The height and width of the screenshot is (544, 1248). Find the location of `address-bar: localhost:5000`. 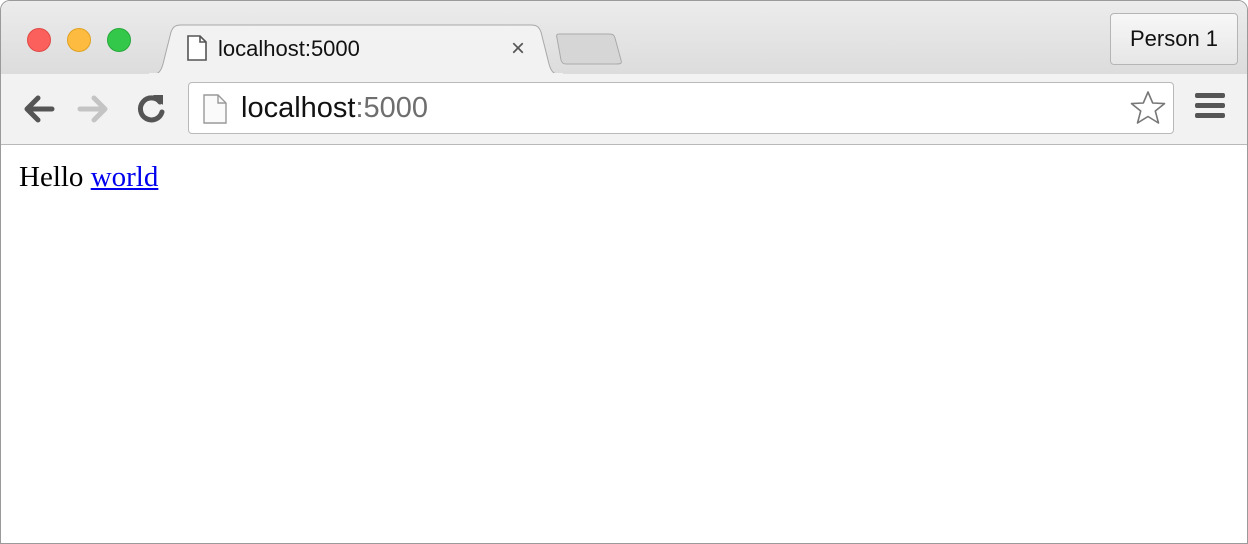

address-bar: localhost:5000 is located at coordinates (681, 108).